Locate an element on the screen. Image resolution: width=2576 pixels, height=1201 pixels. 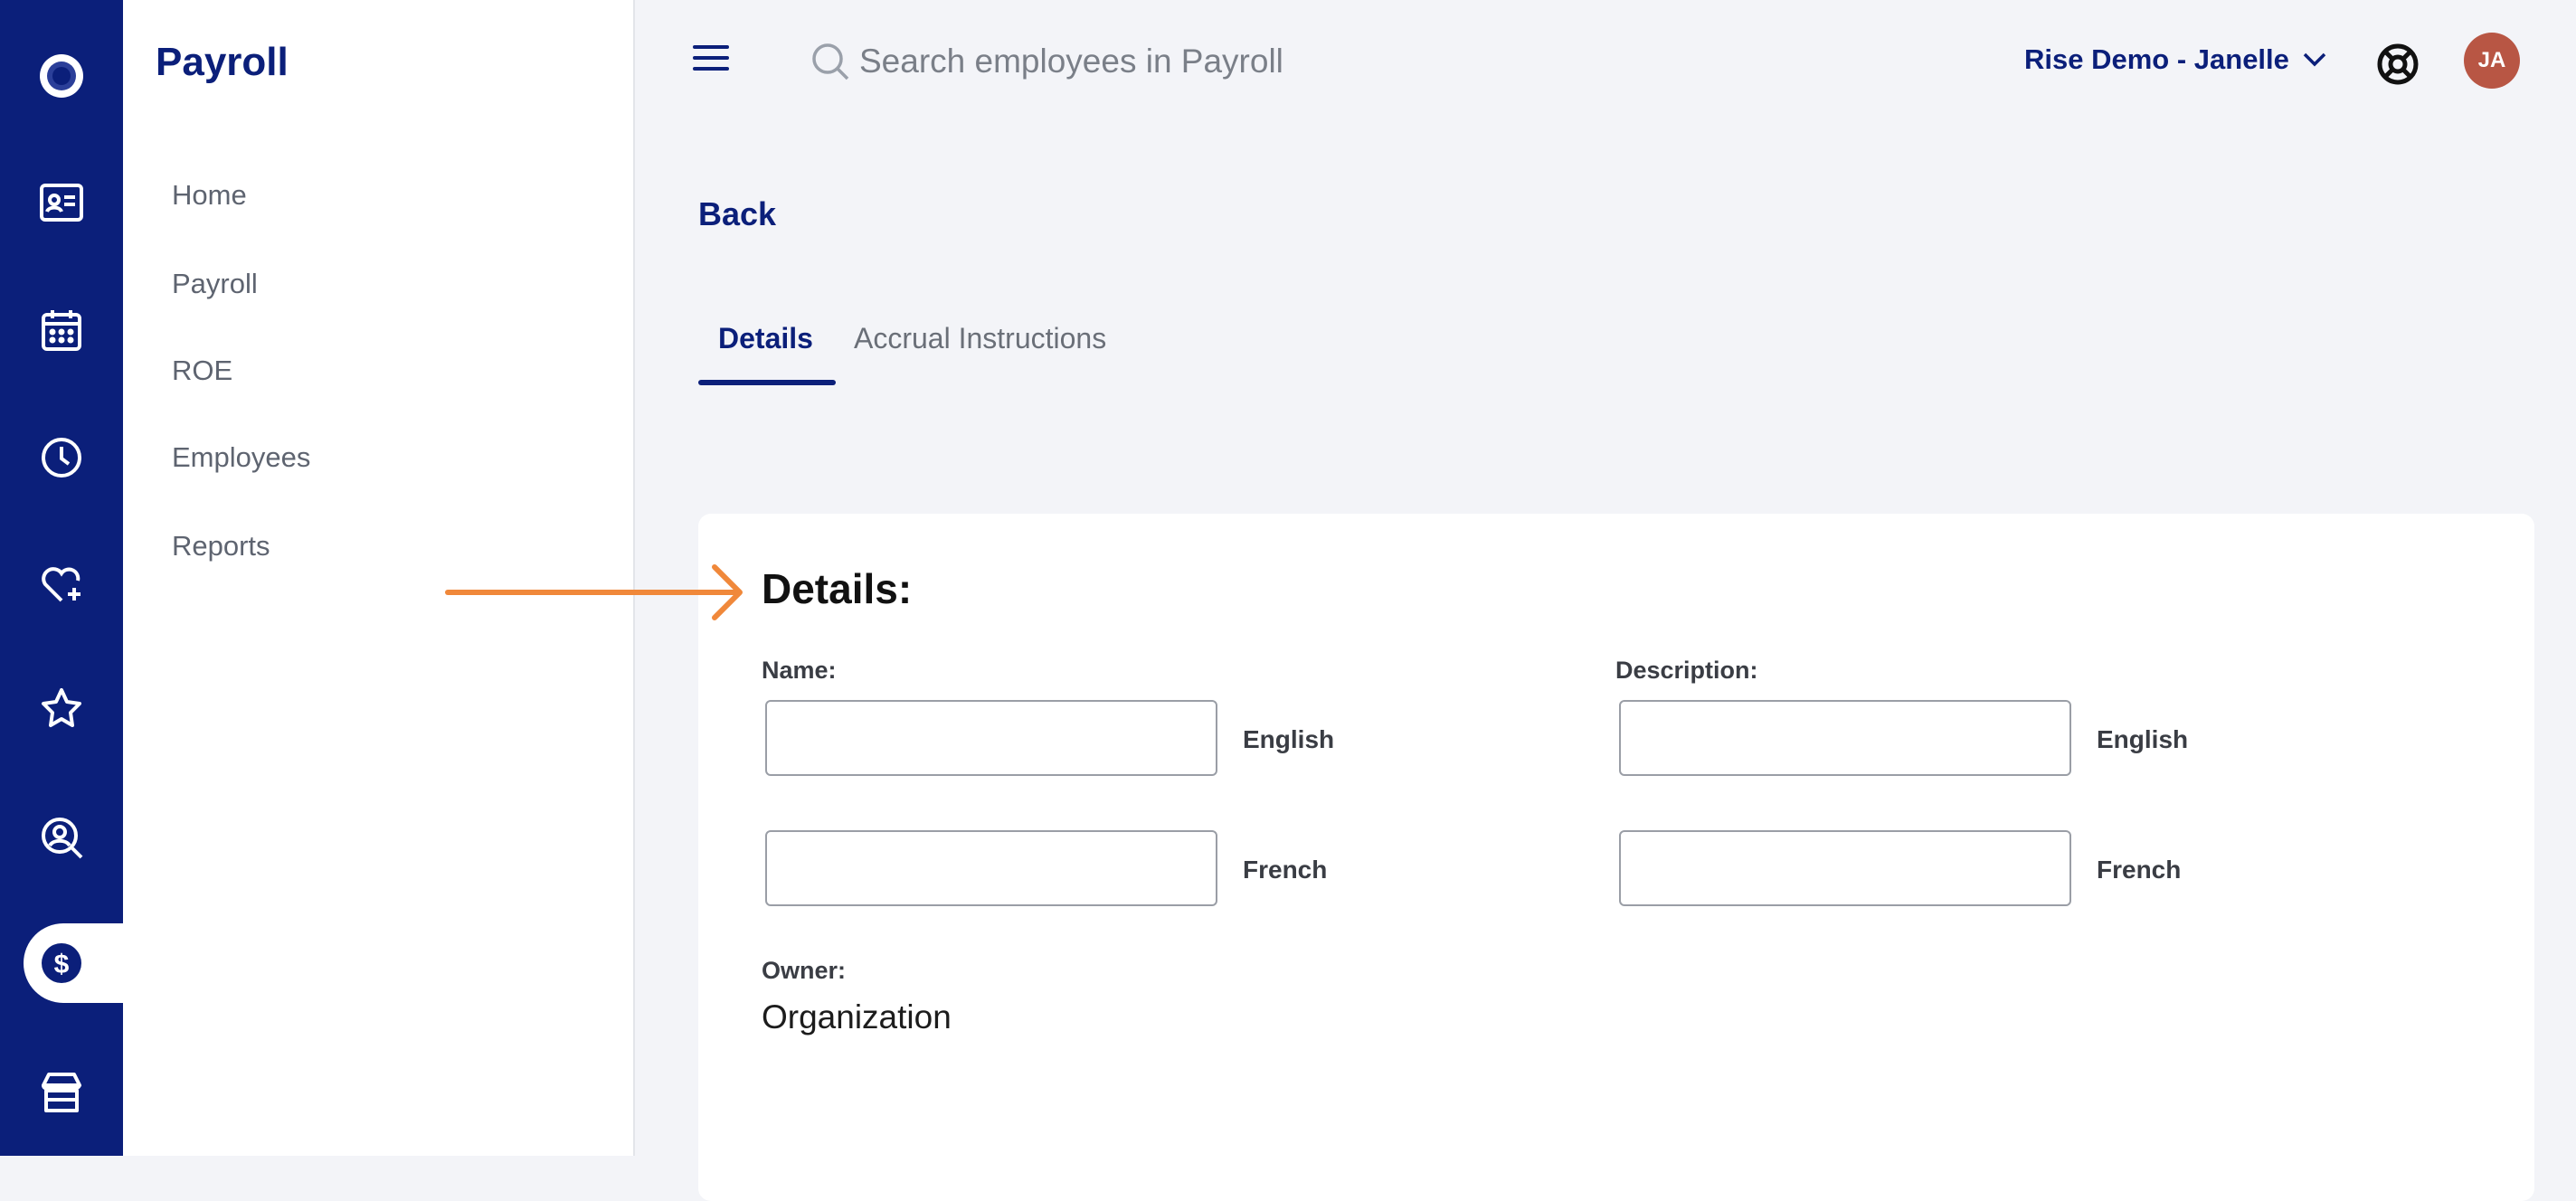
name-english-label: English is located at coordinates (1289, 739).